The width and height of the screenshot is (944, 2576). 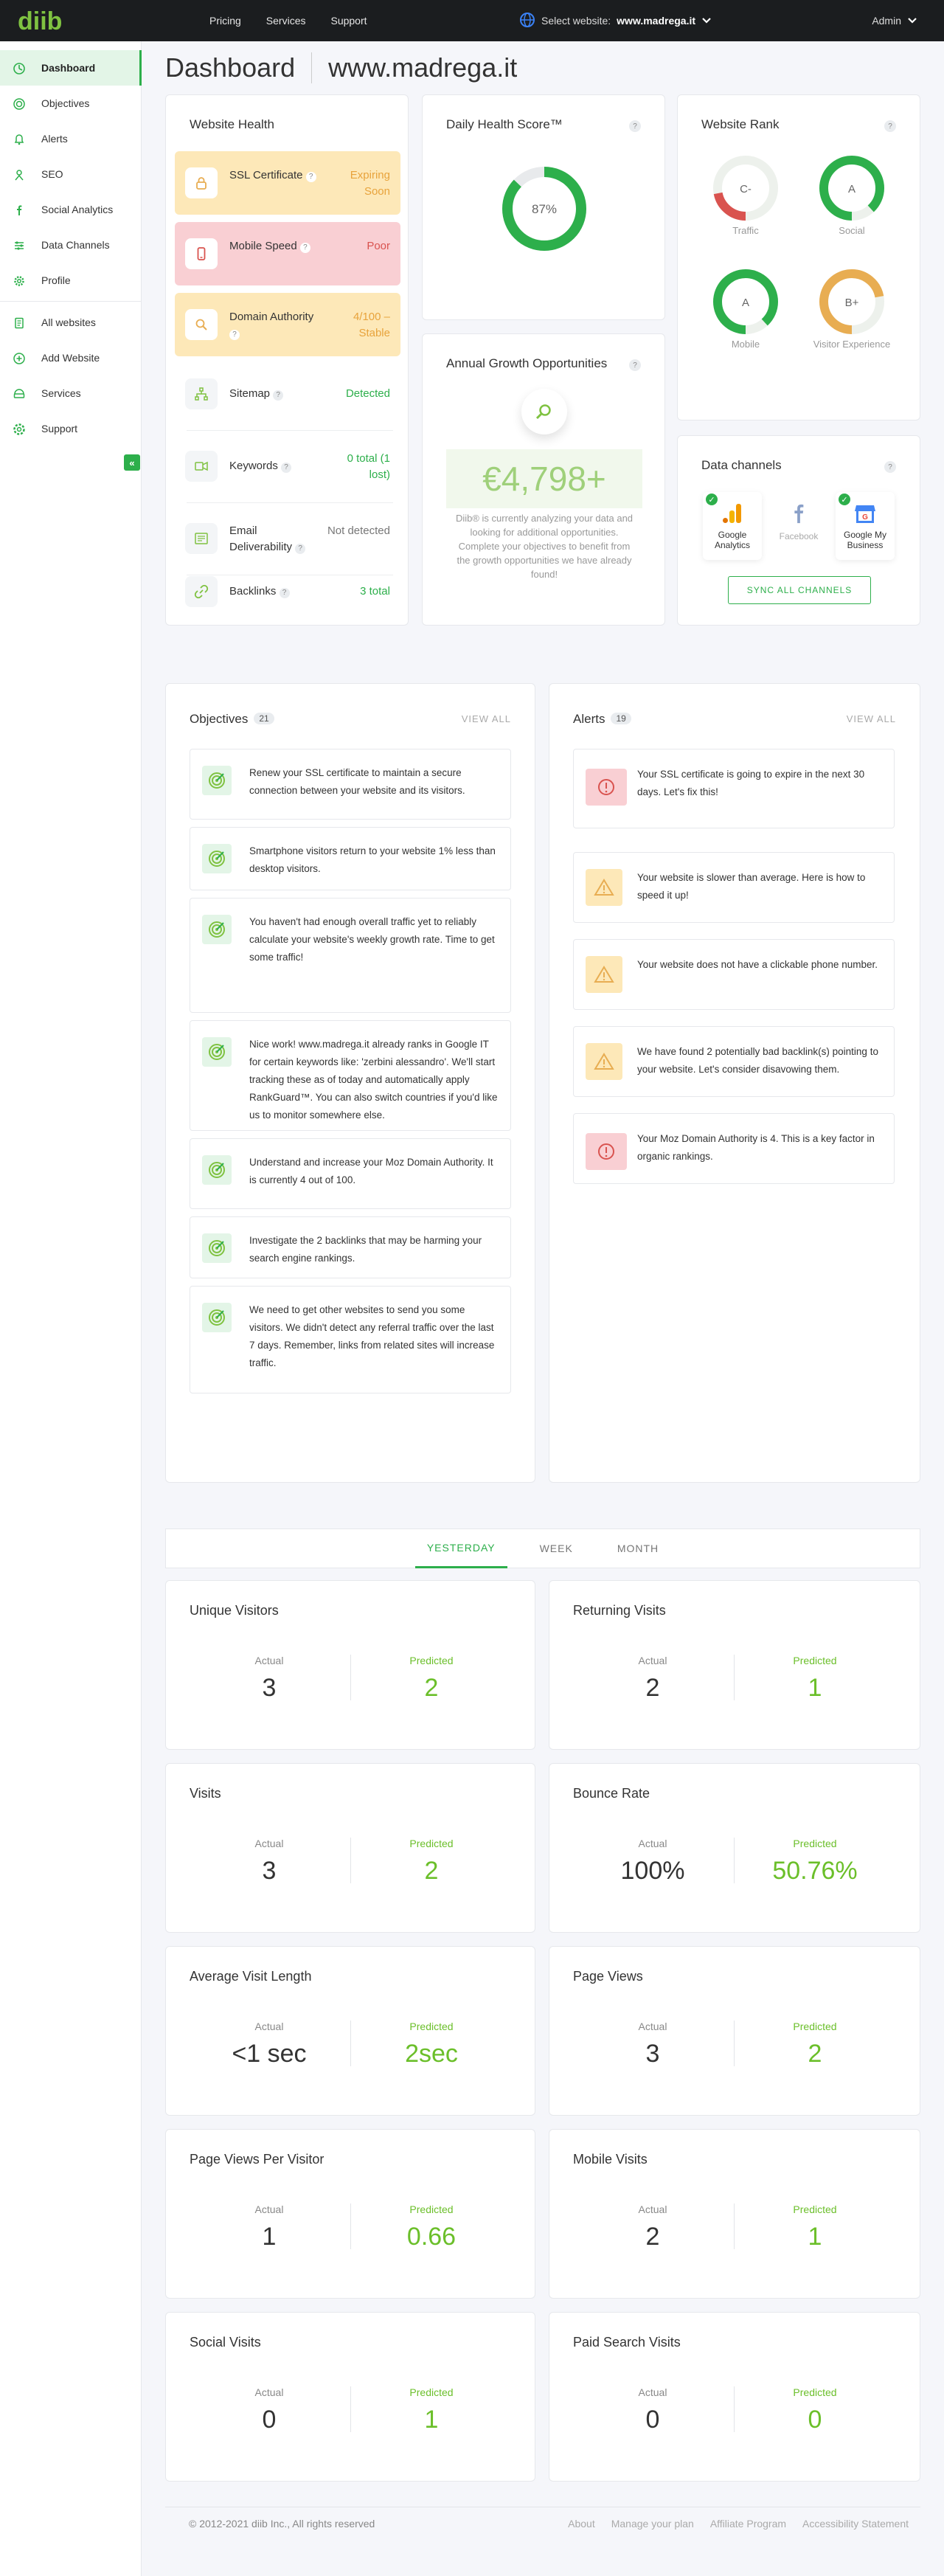 I want to click on health-row-backlinks: Backlinks ? 3 total, so click(x=287, y=592).